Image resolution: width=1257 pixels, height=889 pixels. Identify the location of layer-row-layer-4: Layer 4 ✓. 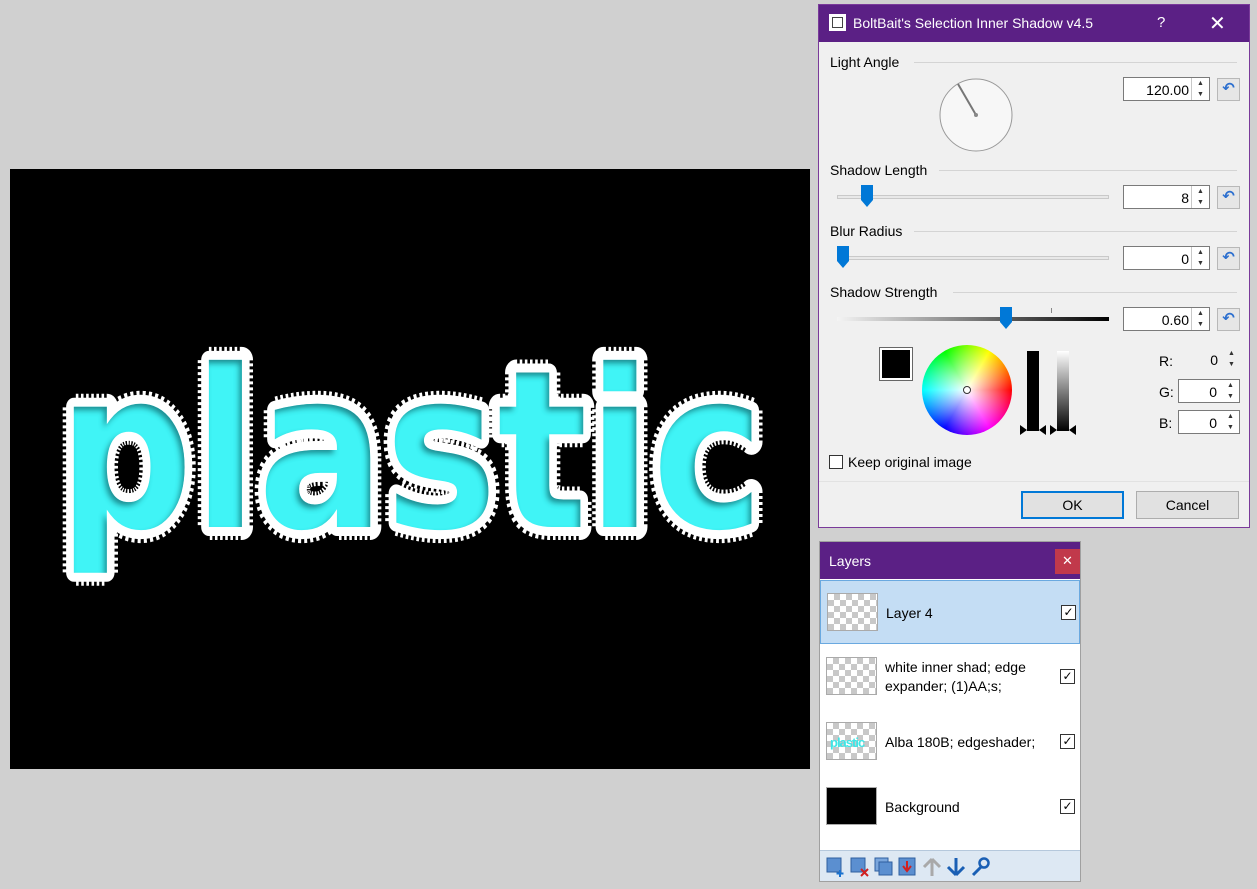
(950, 612).